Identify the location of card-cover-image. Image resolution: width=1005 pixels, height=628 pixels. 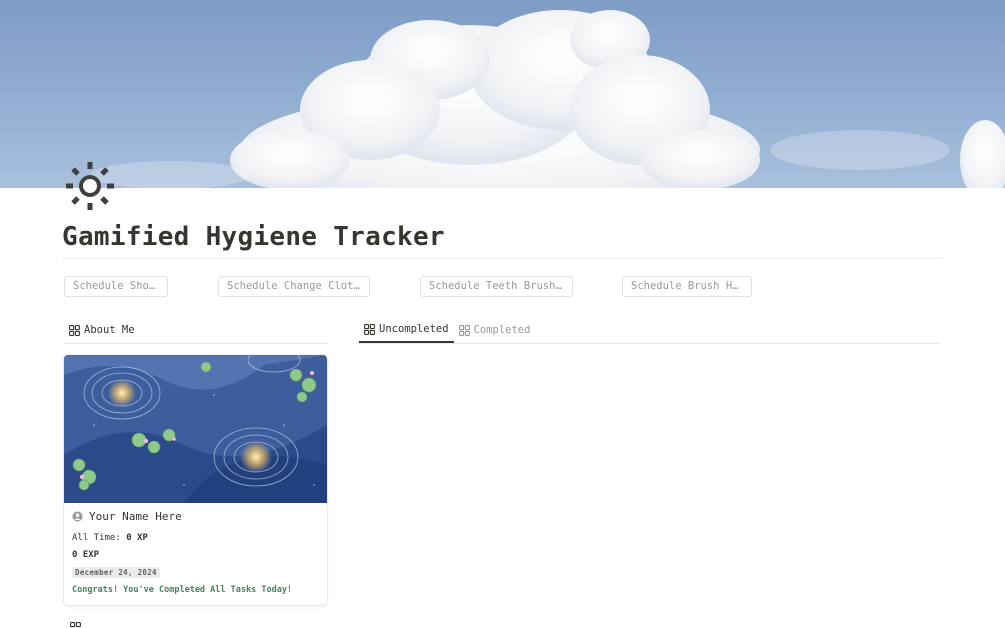
(195, 429).